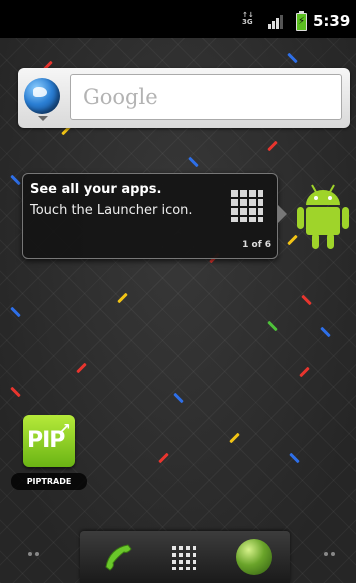 Image resolution: width=356 pixels, height=583 pixels. Describe the element at coordinates (323, 216) in the screenshot. I see `android-robot-icon` at that location.